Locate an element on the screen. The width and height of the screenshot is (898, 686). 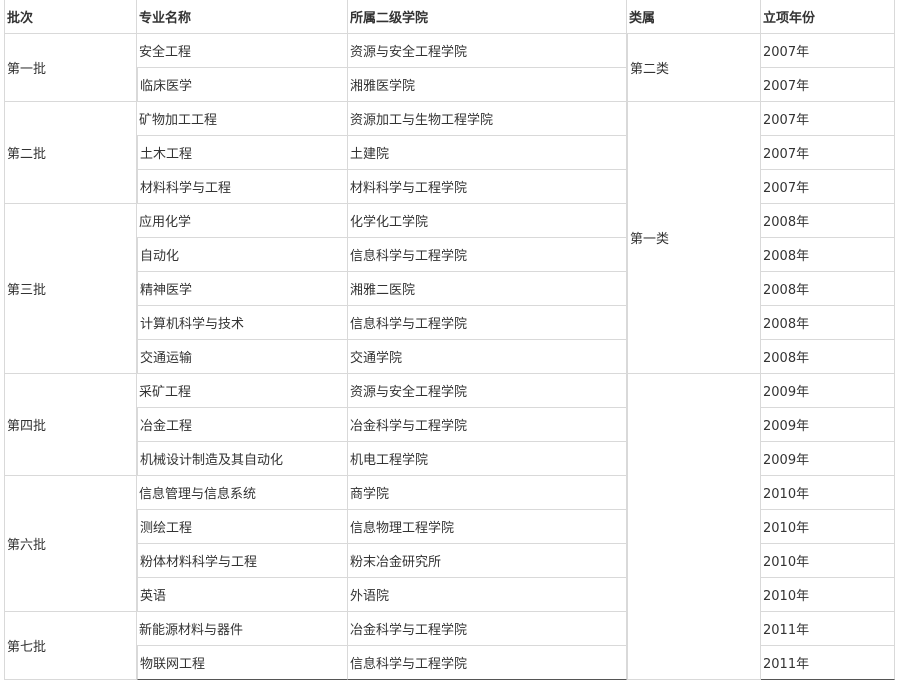
header-category: 类属 is located at coordinates (694, 17).